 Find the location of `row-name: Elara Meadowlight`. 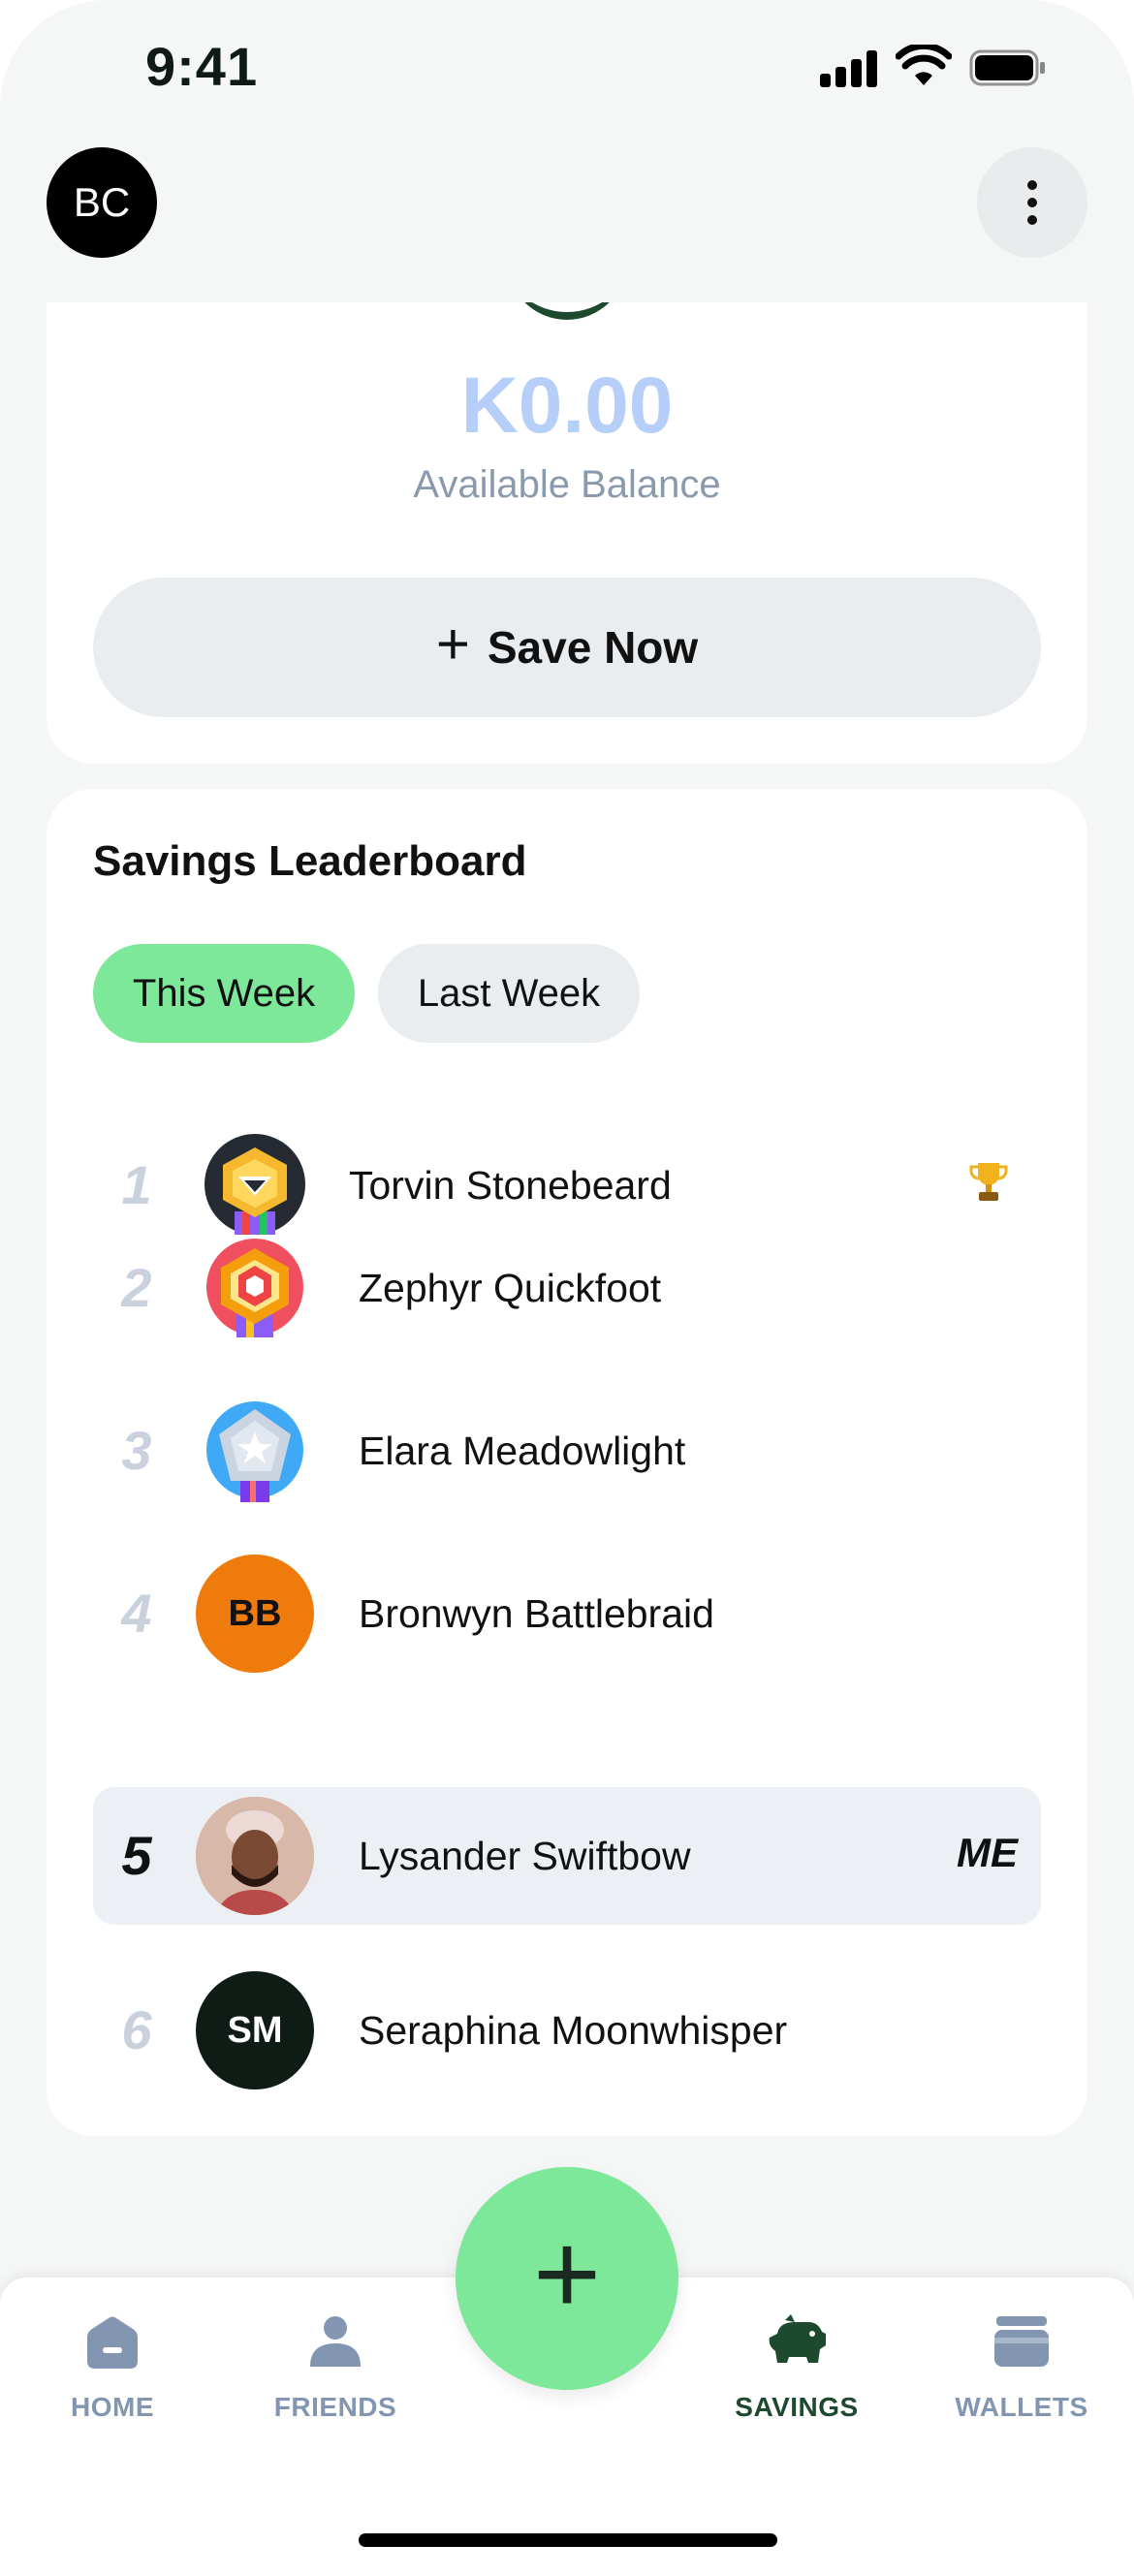

row-name: Elara Meadowlight is located at coordinates (523, 1451).